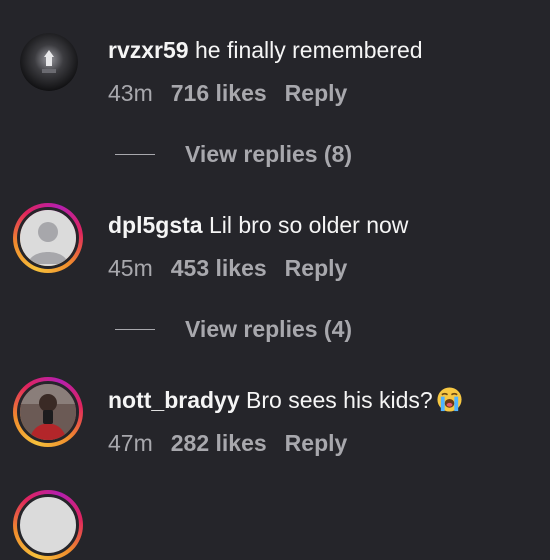 This screenshot has width=550, height=560. Describe the element at coordinates (174, 400) in the screenshot. I see `username: nott_bradyy` at that location.